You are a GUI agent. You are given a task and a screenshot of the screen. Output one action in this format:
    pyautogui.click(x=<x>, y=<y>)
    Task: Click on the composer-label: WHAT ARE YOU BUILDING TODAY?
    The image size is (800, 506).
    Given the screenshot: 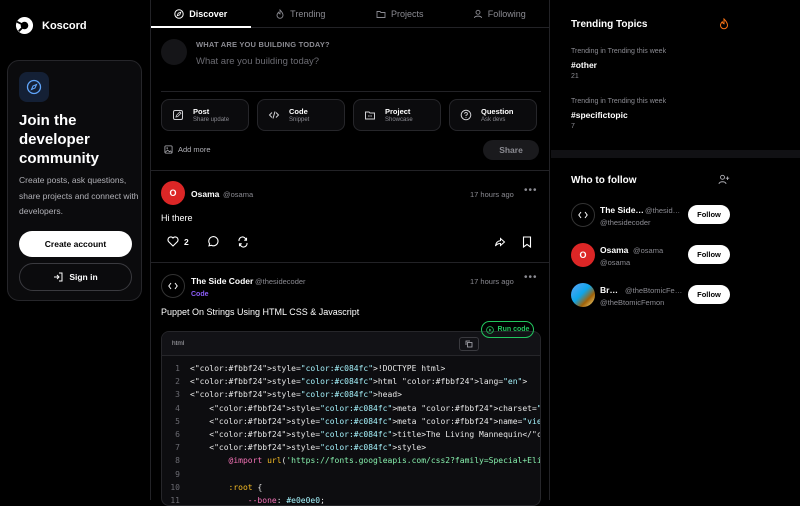 What is the action you would take?
    pyautogui.click(x=263, y=44)
    